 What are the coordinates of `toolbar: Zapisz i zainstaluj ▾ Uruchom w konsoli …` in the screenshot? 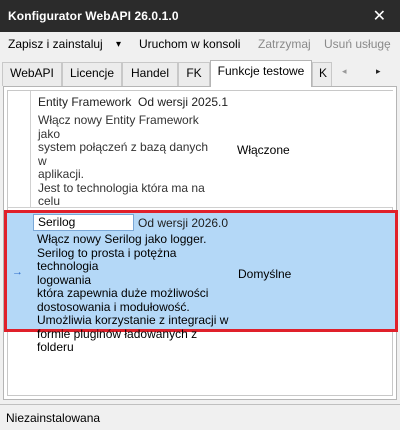 It's located at (200, 45).